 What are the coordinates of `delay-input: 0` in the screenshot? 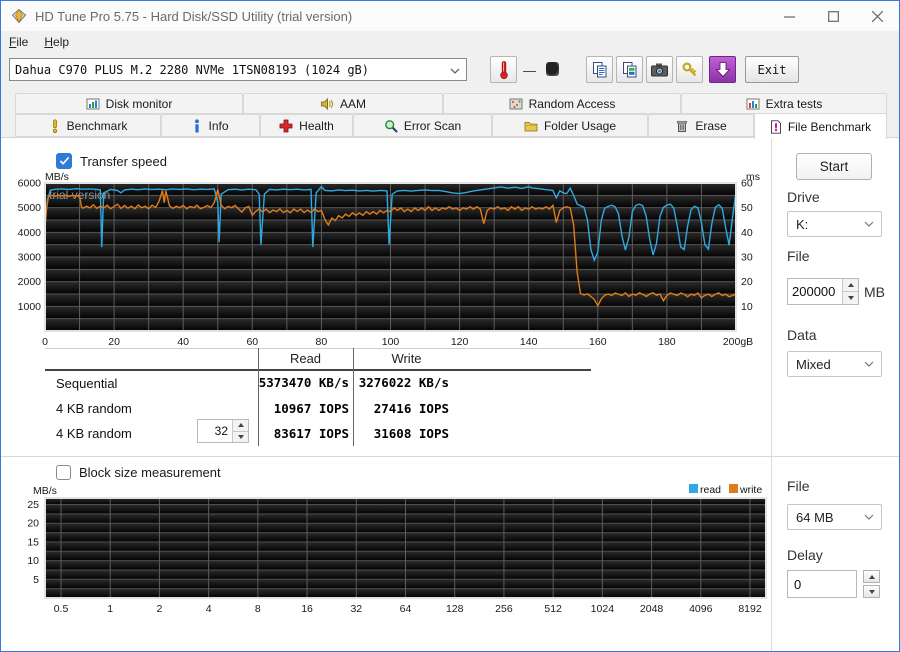 It's located at (822, 584).